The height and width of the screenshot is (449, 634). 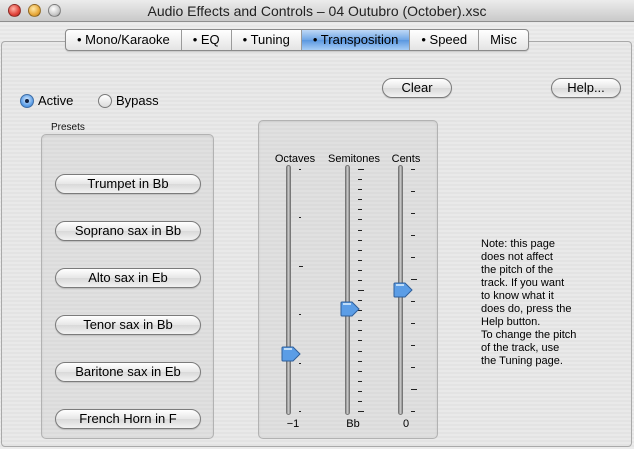 What do you see at coordinates (128, 278) in the screenshot?
I see `preset-alto-sax-eb-button: Alto sax in Eb` at bounding box center [128, 278].